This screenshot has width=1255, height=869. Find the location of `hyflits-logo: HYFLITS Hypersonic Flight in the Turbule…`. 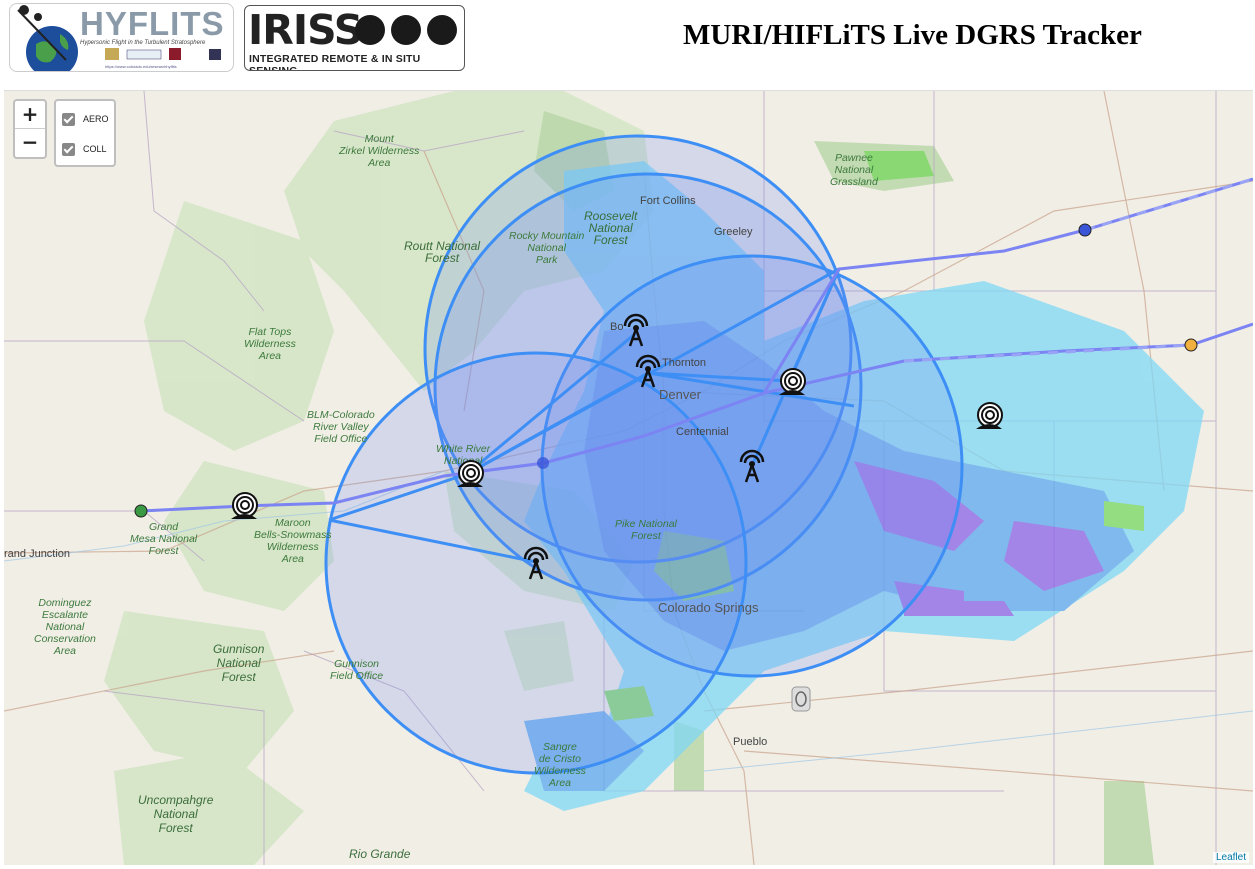

hyflits-logo: HYFLITS Hypersonic Flight in the Turbule… is located at coordinates (121, 37).